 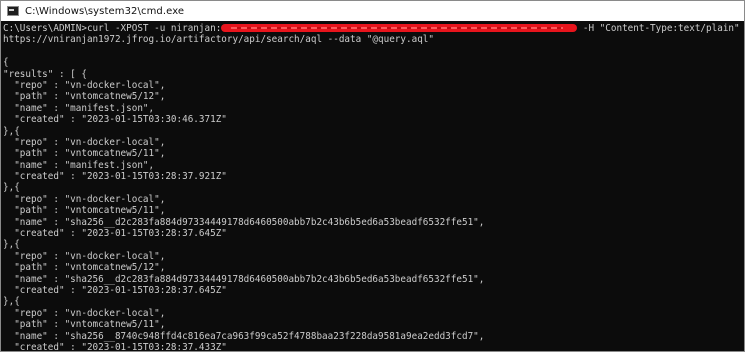 What do you see at coordinates (399, 27) in the screenshot?
I see `redacted-credentials` at bounding box center [399, 27].